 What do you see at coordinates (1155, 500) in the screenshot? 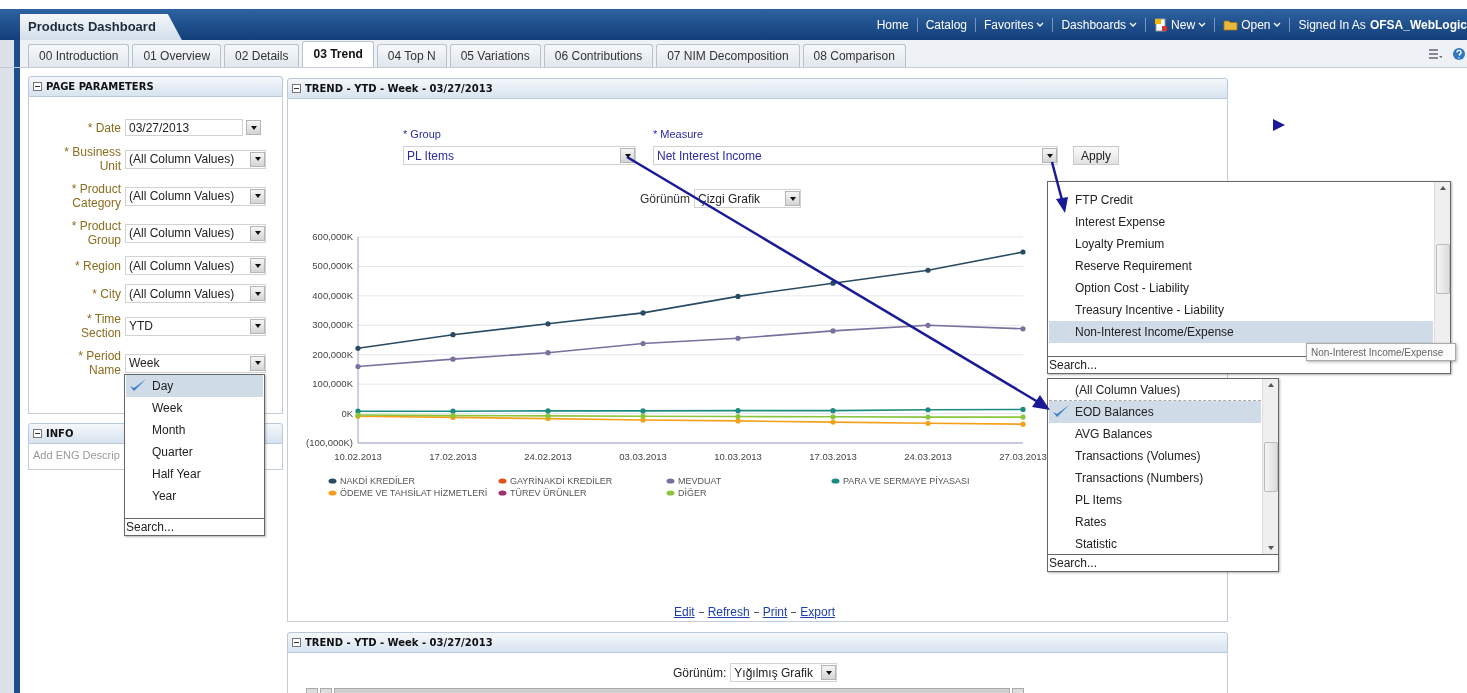
I see `dropdown-option: PL Items` at bounding box center [1155, 500].